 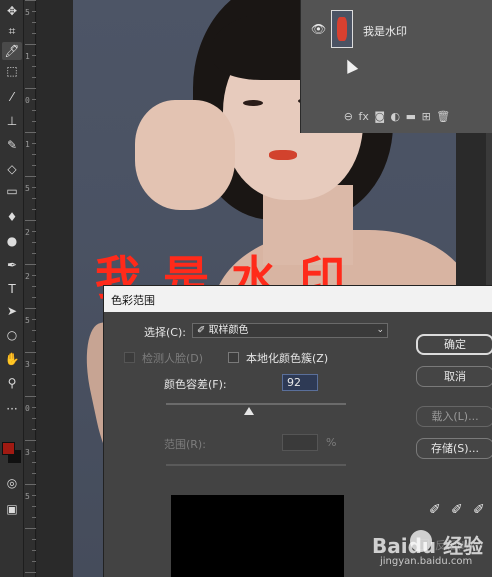 What do you see at coordinates (348, 116) in the screenshot?
I see `link-icon: ⊖` at bounding box center [348, 116].